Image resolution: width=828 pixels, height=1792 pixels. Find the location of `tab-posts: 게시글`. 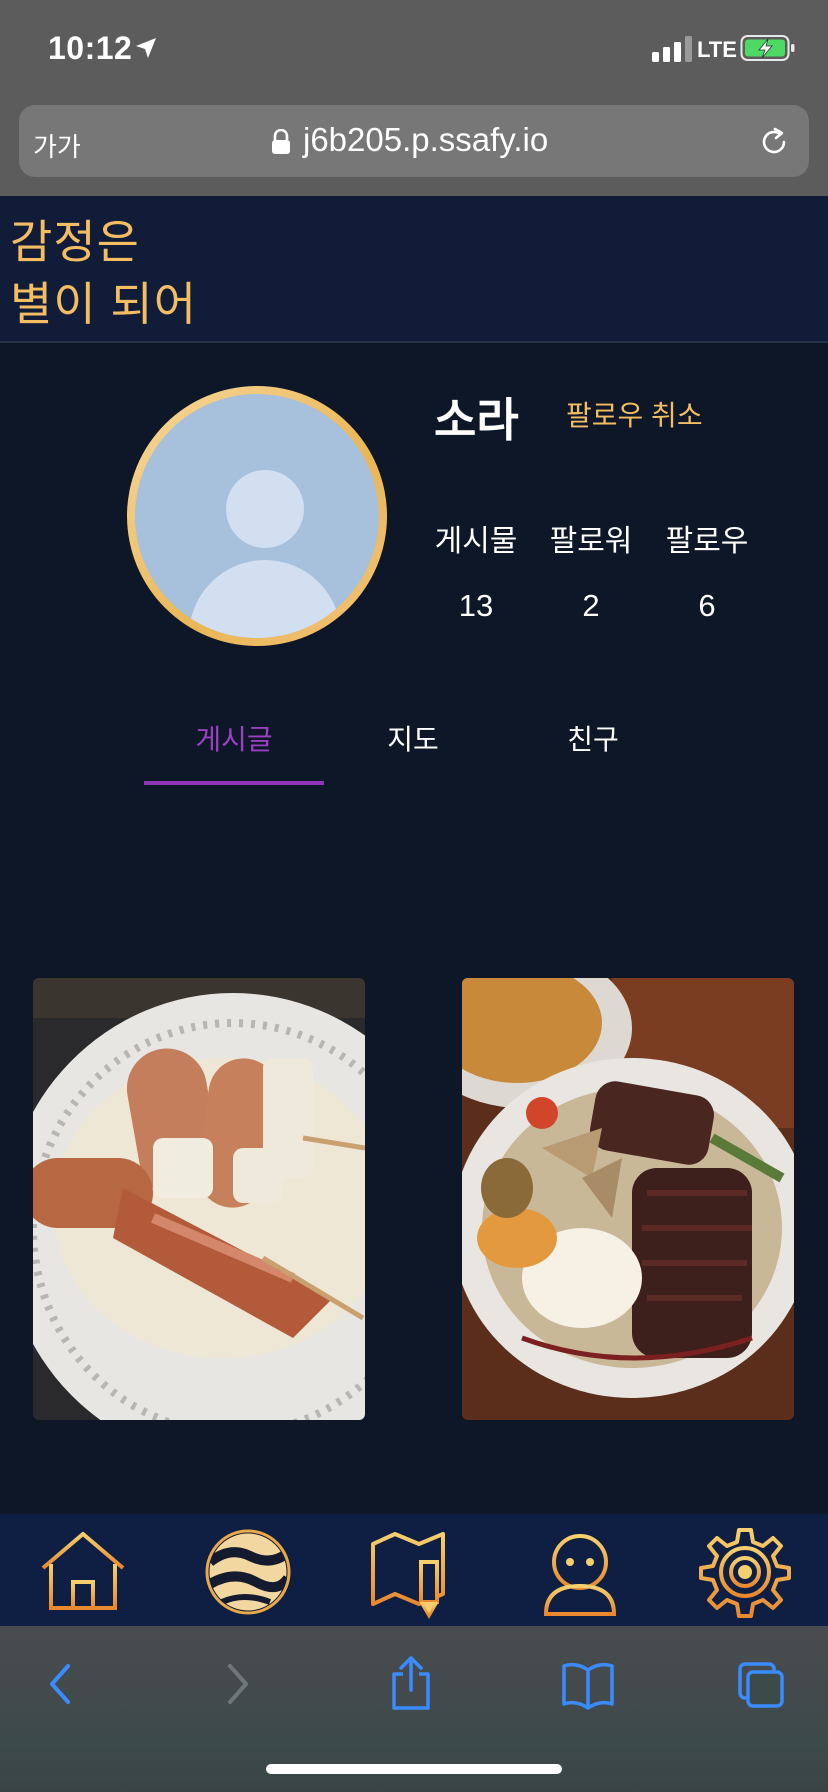

tab-posts: 게시글 is located at coordinates (234, 738).